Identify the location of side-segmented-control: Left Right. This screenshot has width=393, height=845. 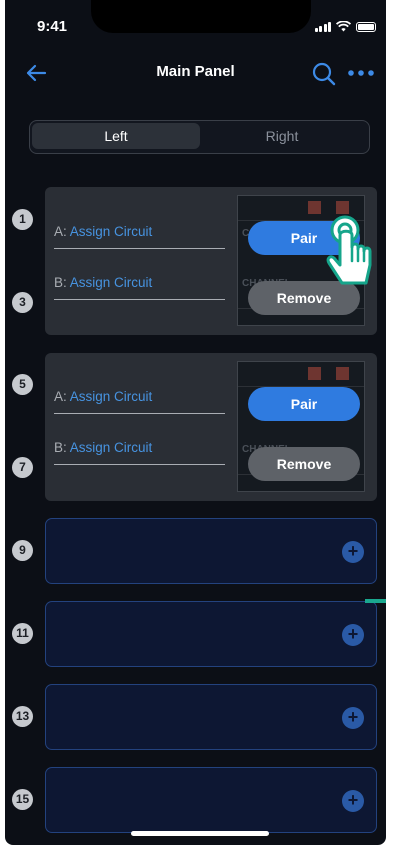
(199, 137).